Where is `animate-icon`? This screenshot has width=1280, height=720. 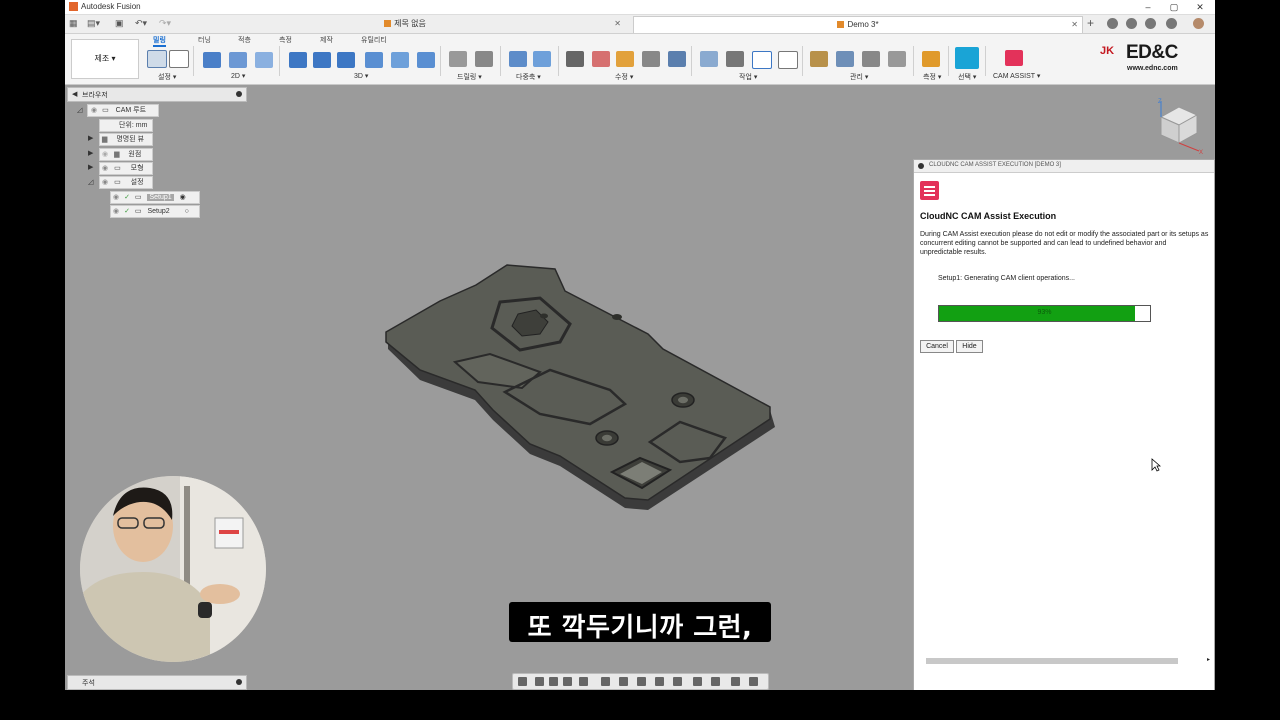
animate-icon is located at coordinates (659, 681).